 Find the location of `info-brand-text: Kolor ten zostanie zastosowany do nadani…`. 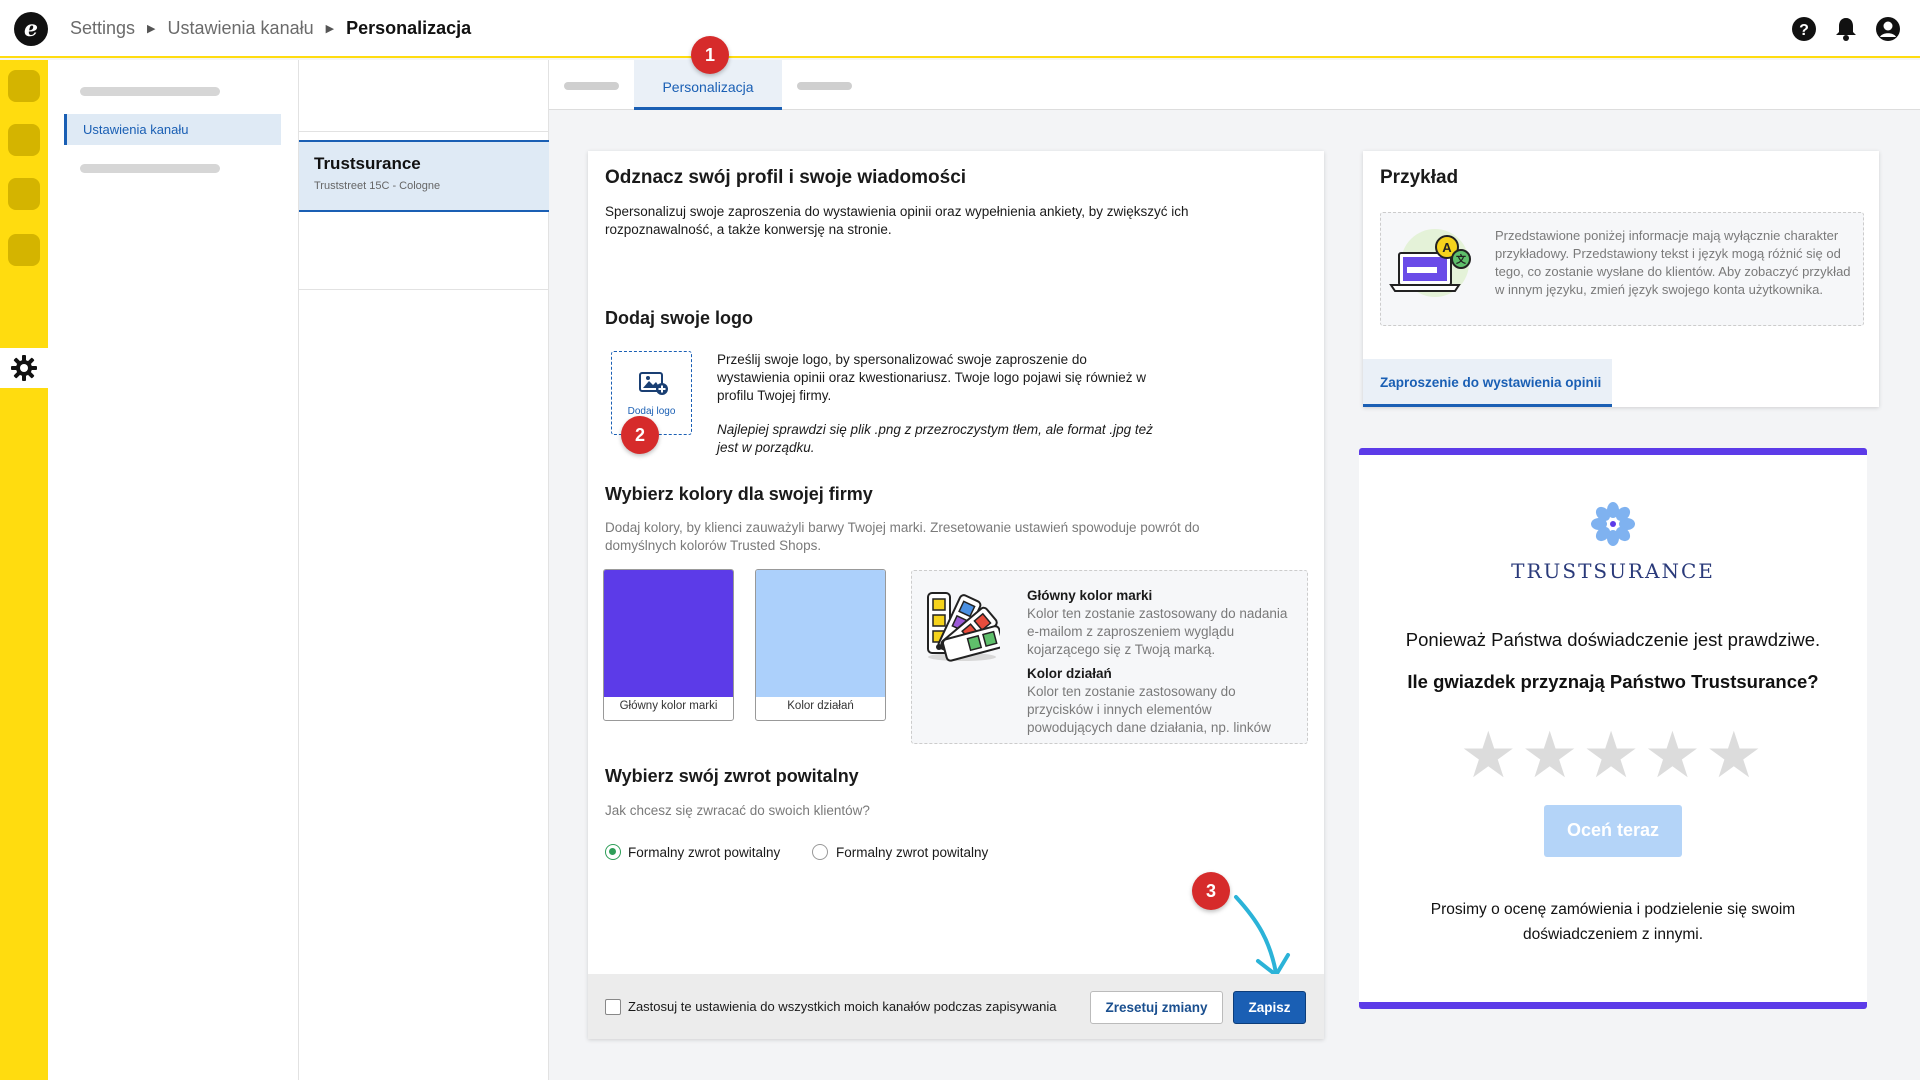

info-brand-text: Kolor ten zostanie zastosowany do nadani… is located at coordinates (1157, 631).